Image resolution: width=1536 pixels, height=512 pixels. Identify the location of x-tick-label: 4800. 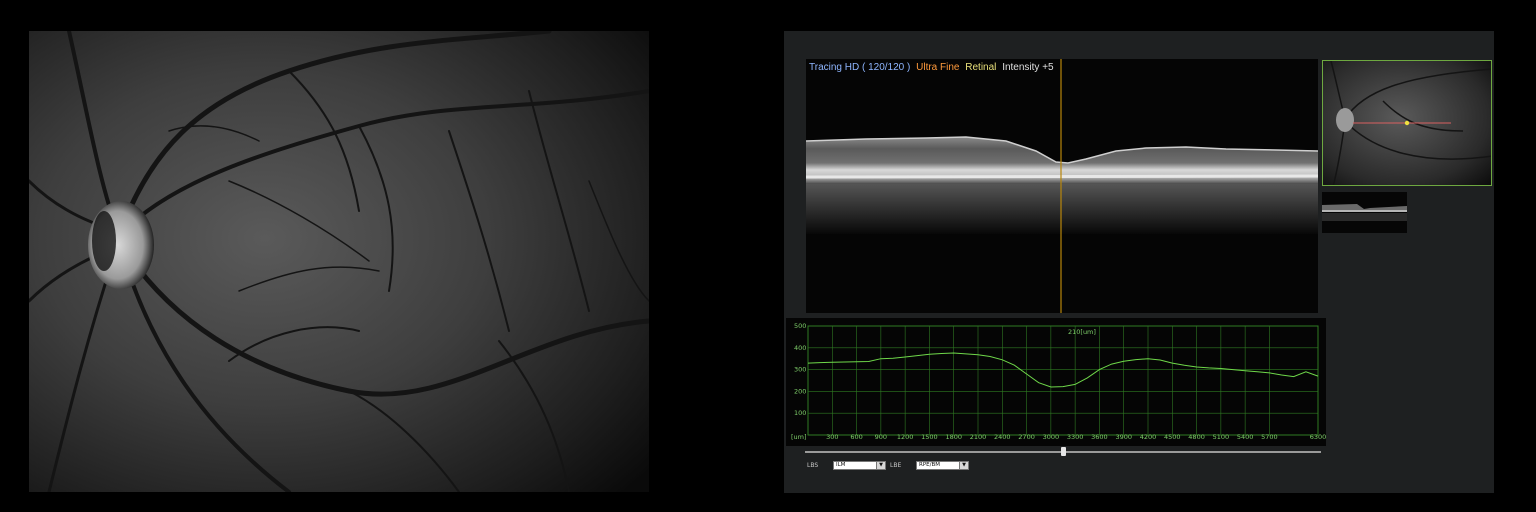
(1196, 437).